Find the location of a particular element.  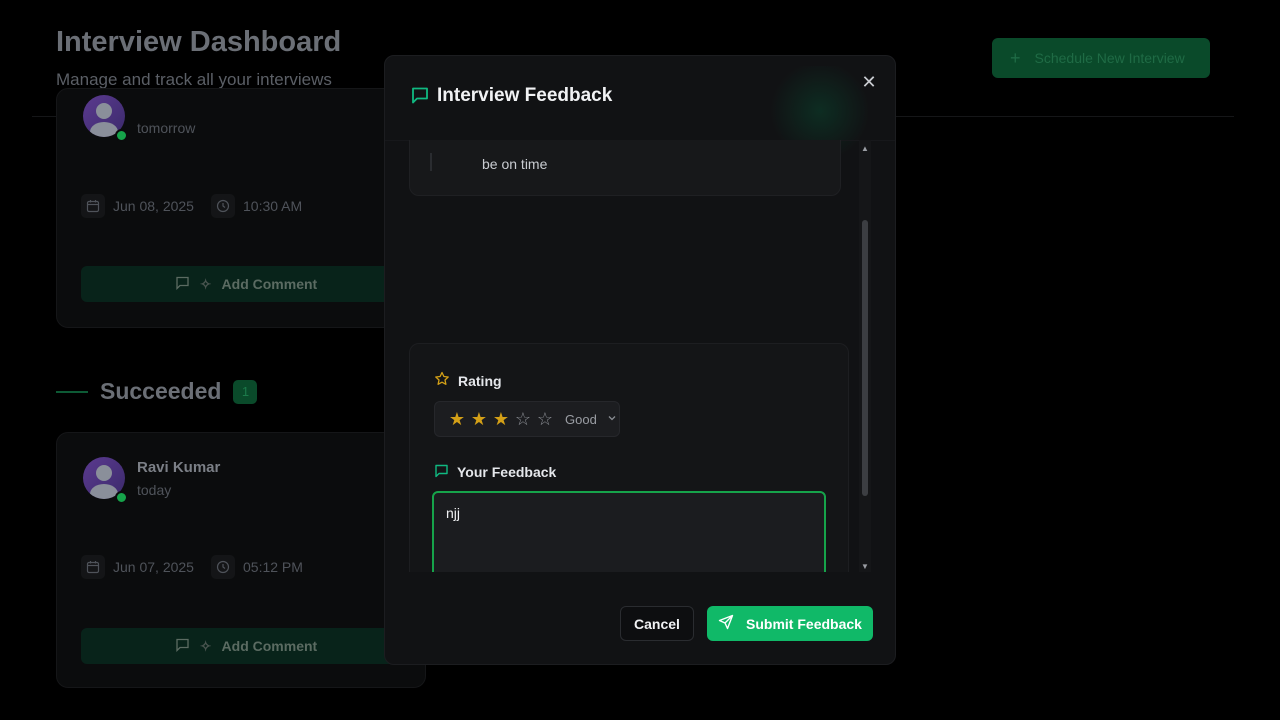

feedback-label: Your Feedback is located at coordinates (495, 472).